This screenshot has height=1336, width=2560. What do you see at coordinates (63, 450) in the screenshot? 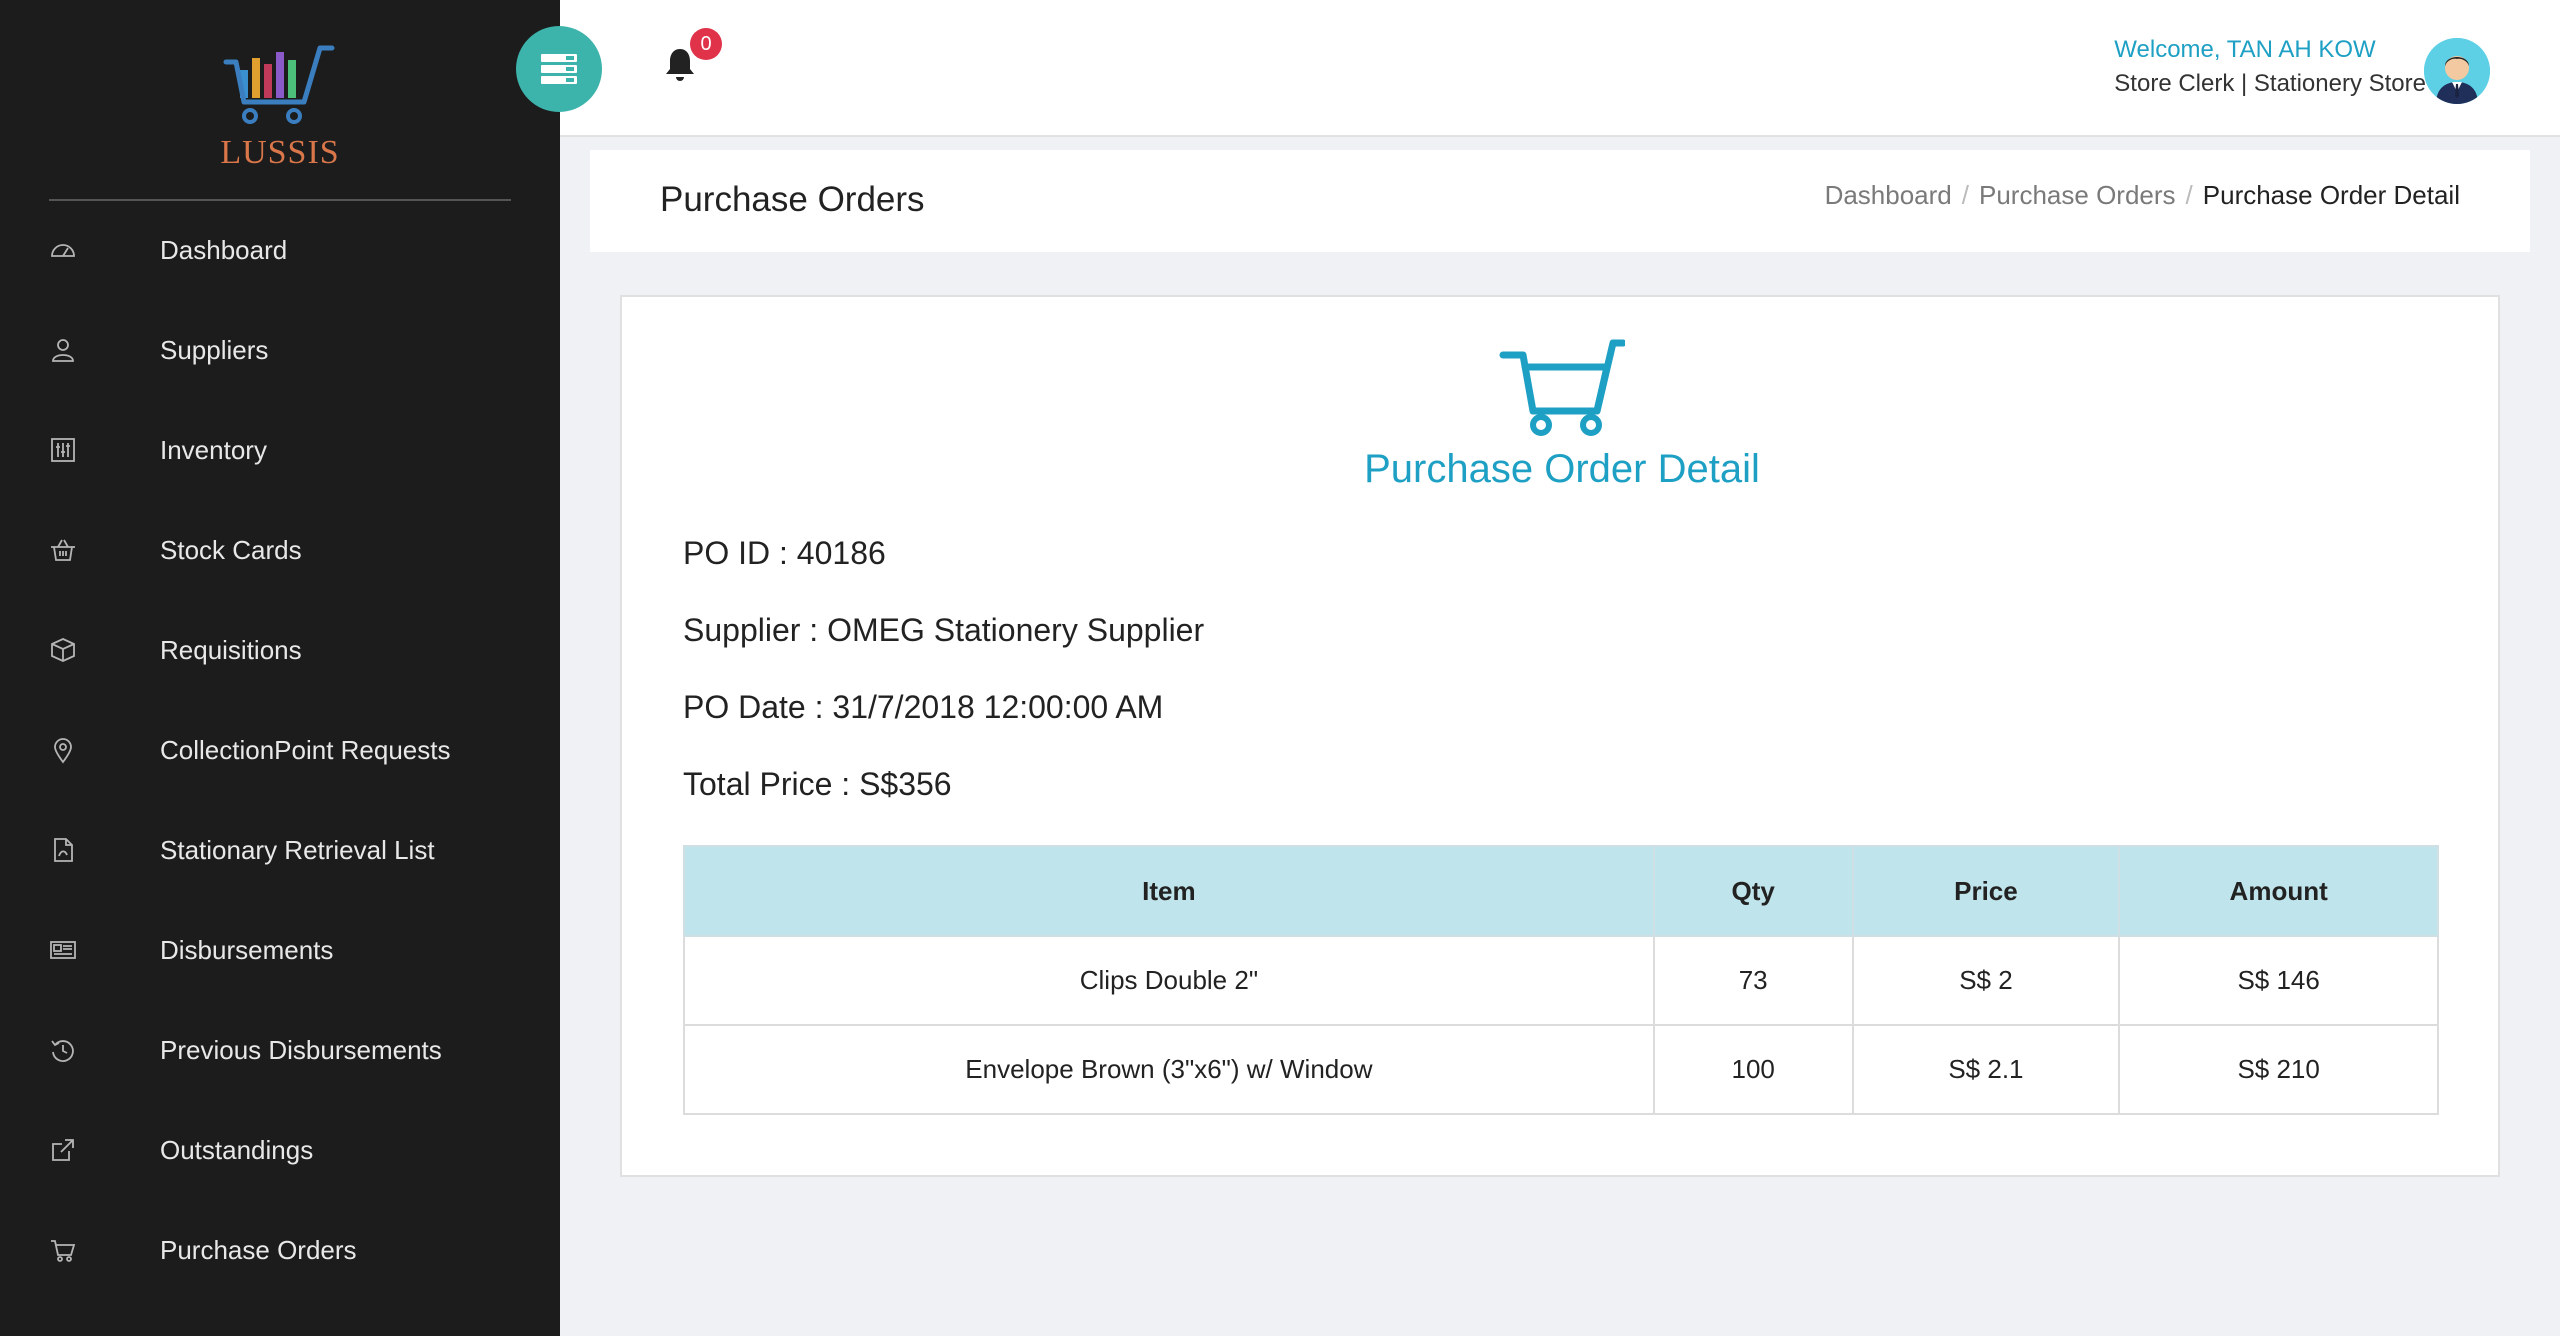
I see `sliders-icon` at bounding box center [63, 450].